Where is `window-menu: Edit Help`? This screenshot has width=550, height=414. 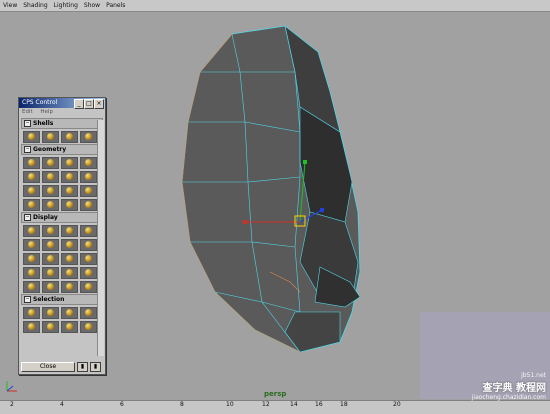 window-menu: Edit Help is located at coordinates (62, 112).